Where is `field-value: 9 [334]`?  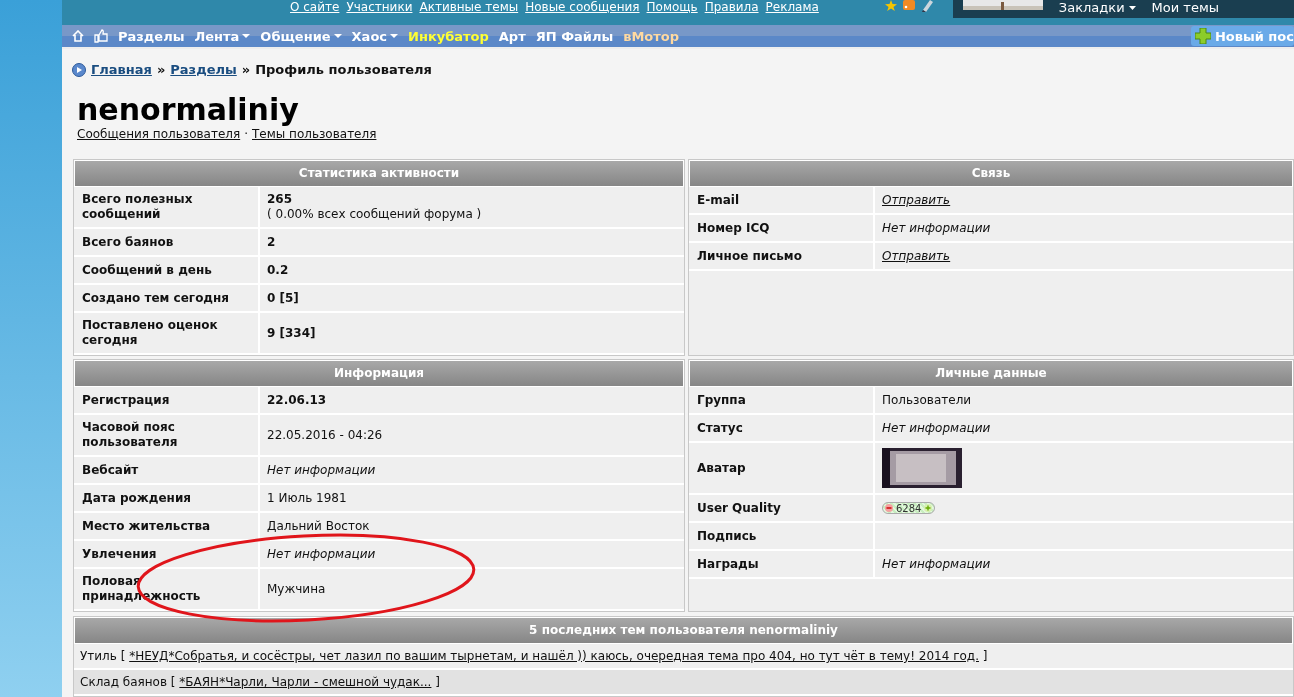
field-value: 9 [334] is located at coordinates (291, 333).